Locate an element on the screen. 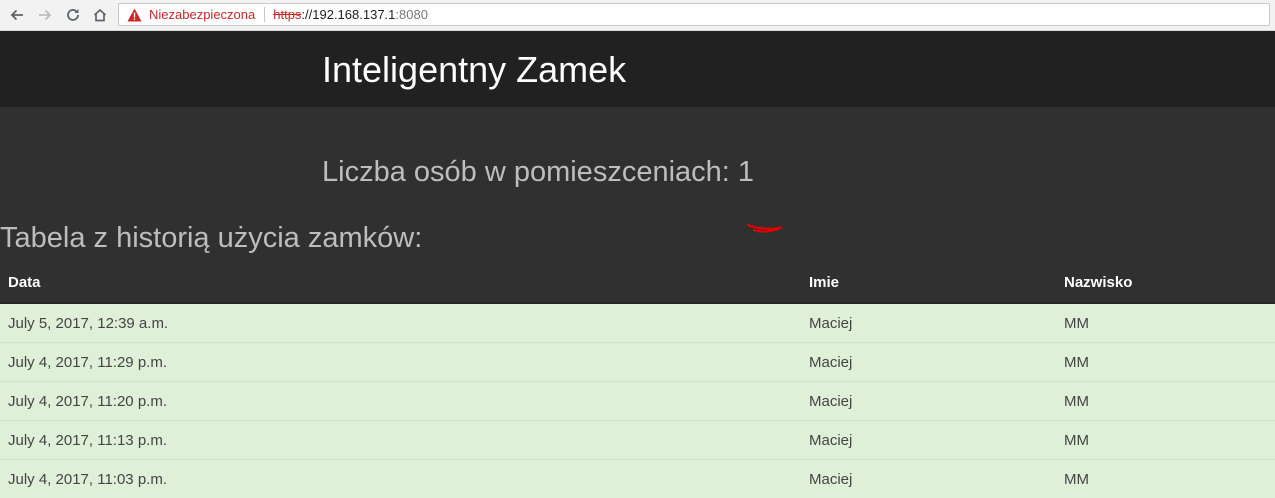  table-row: July 4, 2017, 11:13 p.m. Maciej MM is located at coordinates (637, 440).